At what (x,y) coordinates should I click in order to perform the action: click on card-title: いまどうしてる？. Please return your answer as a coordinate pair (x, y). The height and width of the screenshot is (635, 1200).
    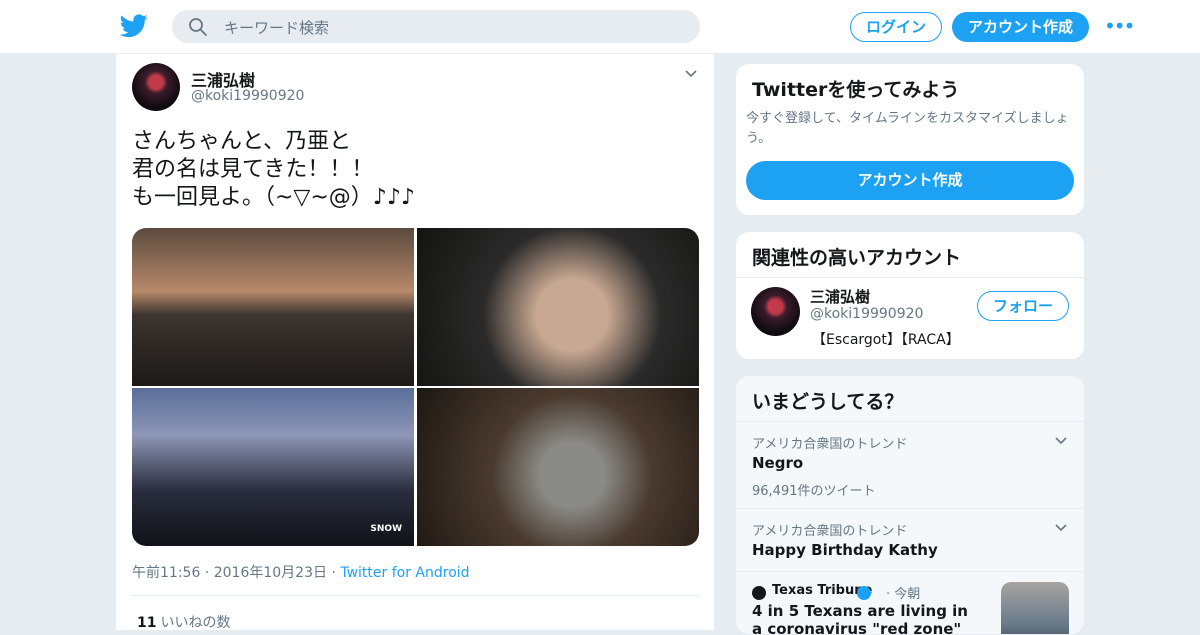
    Looking at the image, I should click on (828, 402).